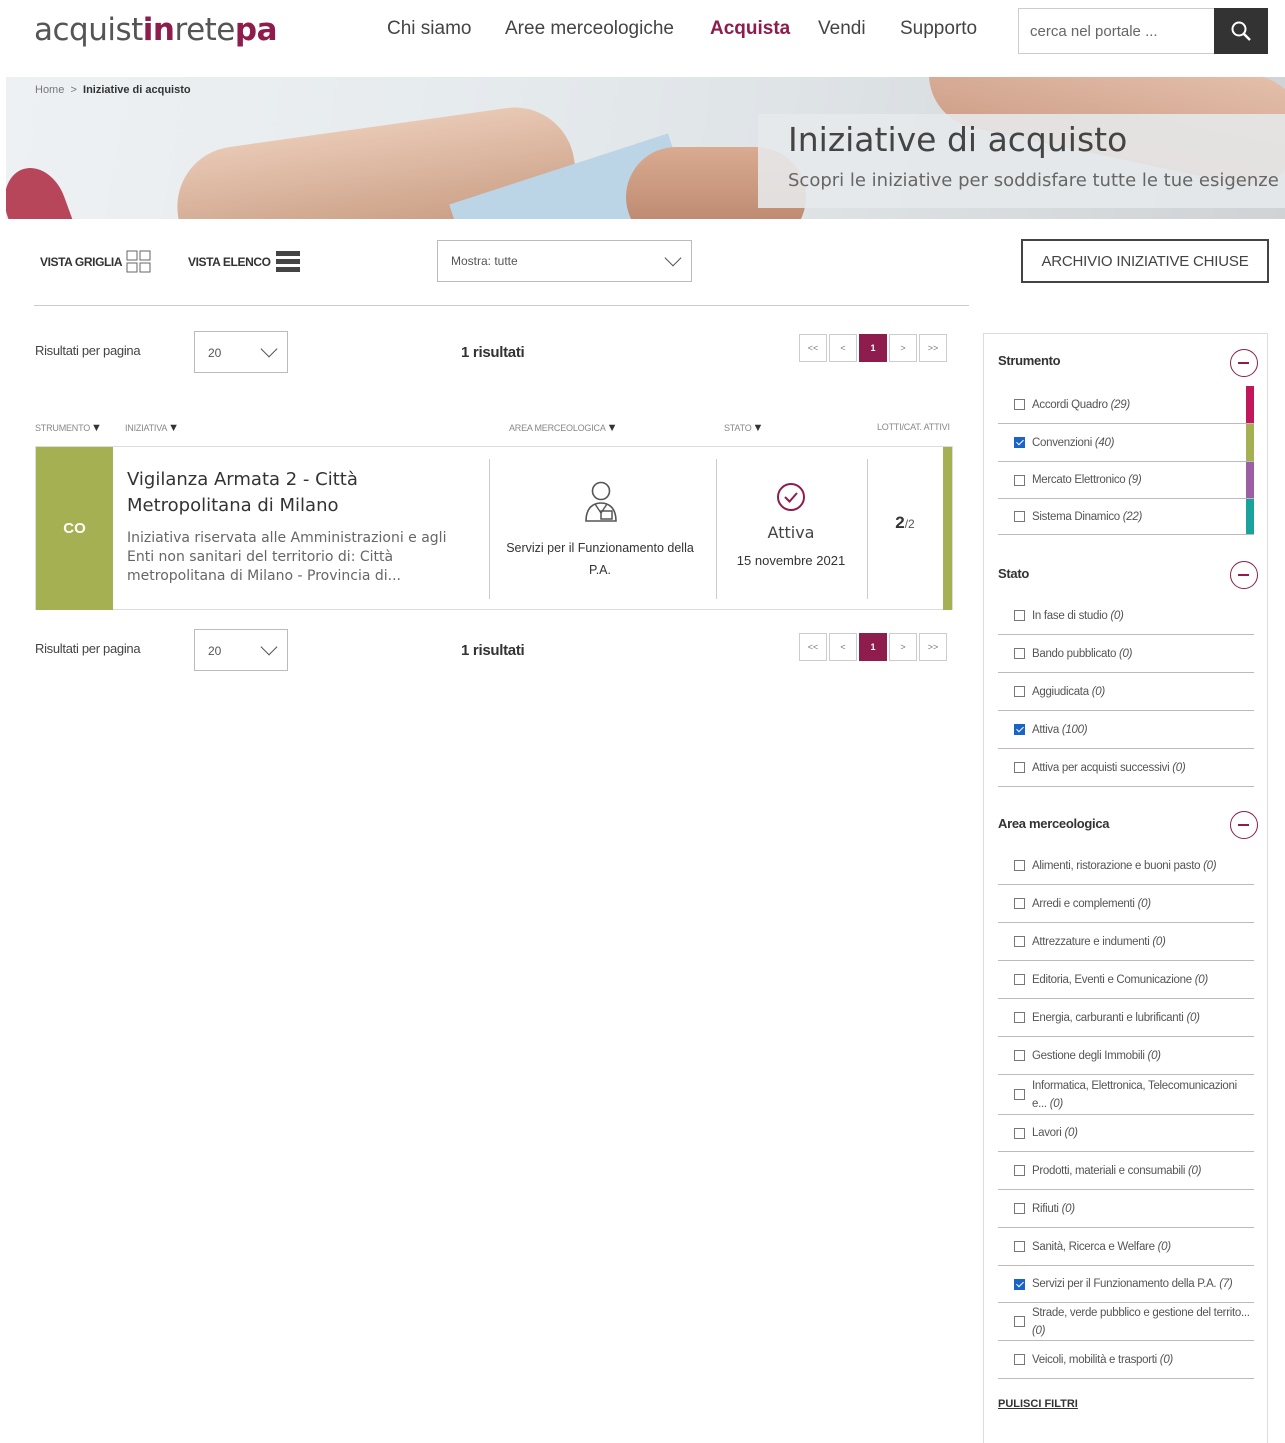  What do you see at coordinates (1116, 1017) in the screenshot?
I see `filter-option-label: Energia, carburanti e lubrificanti (0)` at bounding box center [1116, 1017].